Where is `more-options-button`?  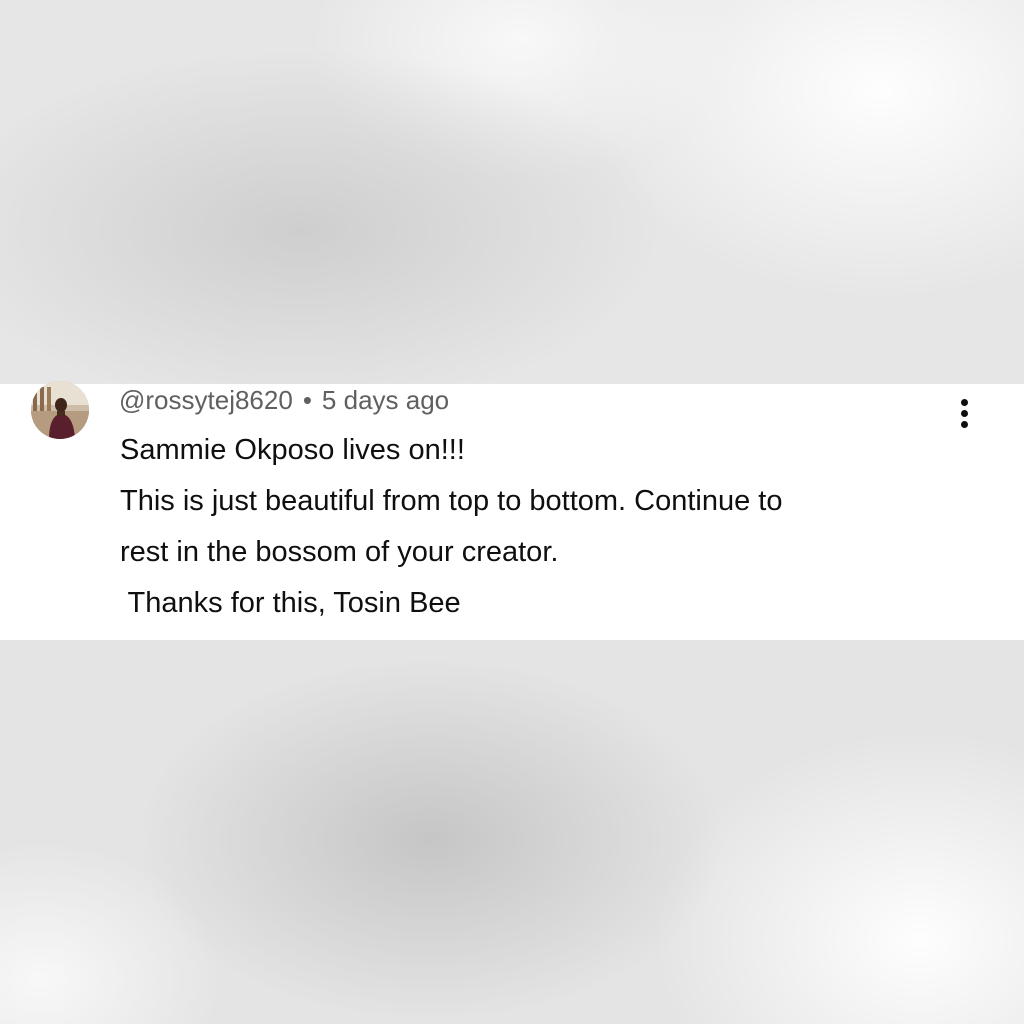
more-options-button is located at coordinates (965, 413).